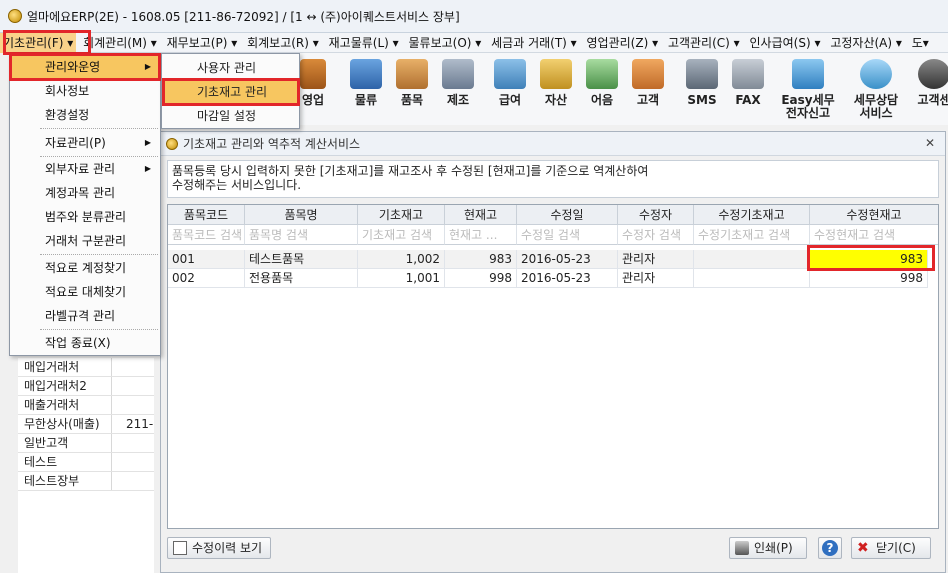 Image resolution: width=948 pixels, height=573 pixels. I want to click on history-button: 수정이력 보기, so click(219, 548).